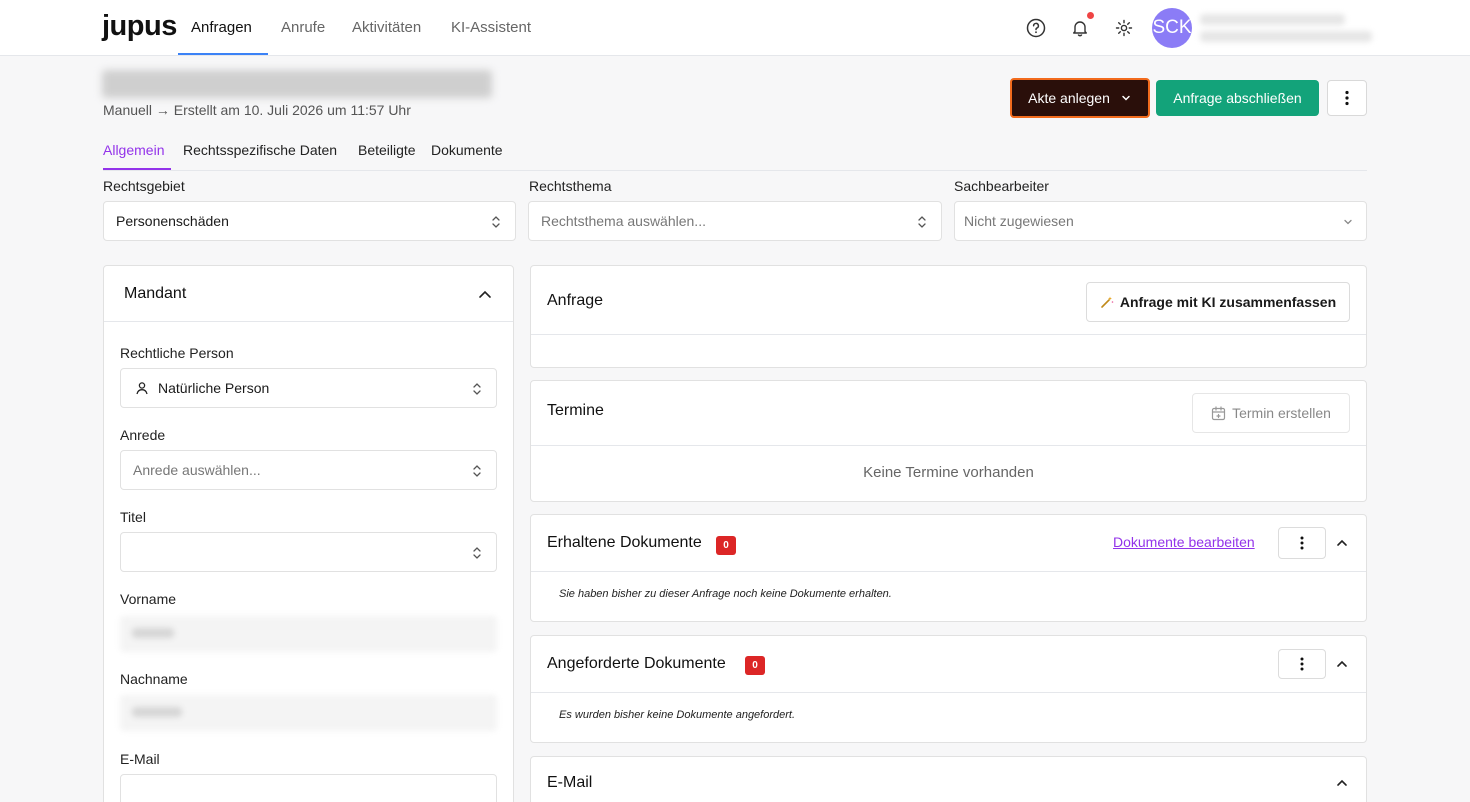  Describe the element at coordinates (1107, 302) in the screenshot. I see `magic-wand-icon` at that location.